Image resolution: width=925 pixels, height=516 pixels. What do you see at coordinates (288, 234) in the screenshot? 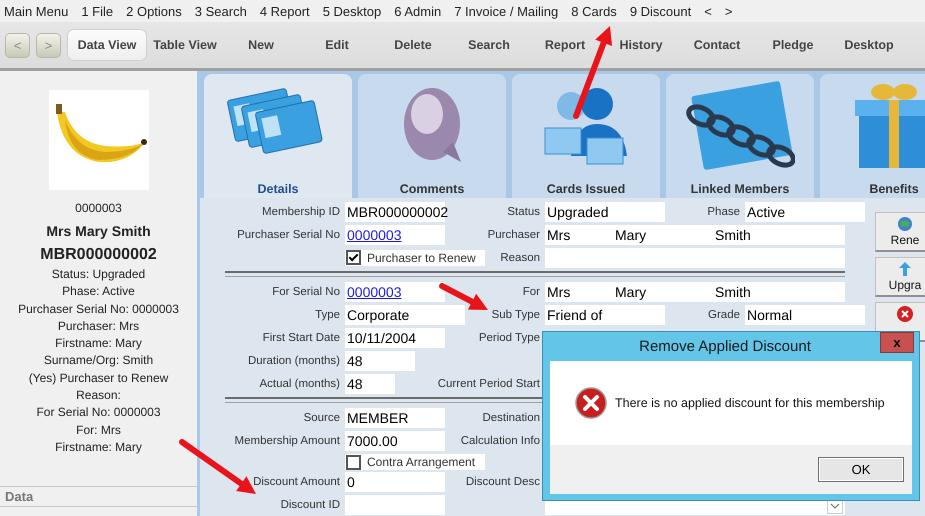
I see `field-label: Purchaser Serial No` at bounding box center [288, 234].